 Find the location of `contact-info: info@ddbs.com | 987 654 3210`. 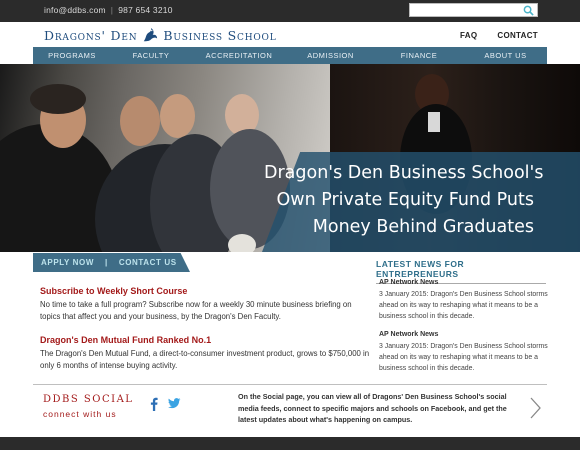

contact-info: info@ddbs.com | 987 654 3210 is located at coordinates (108, 10).